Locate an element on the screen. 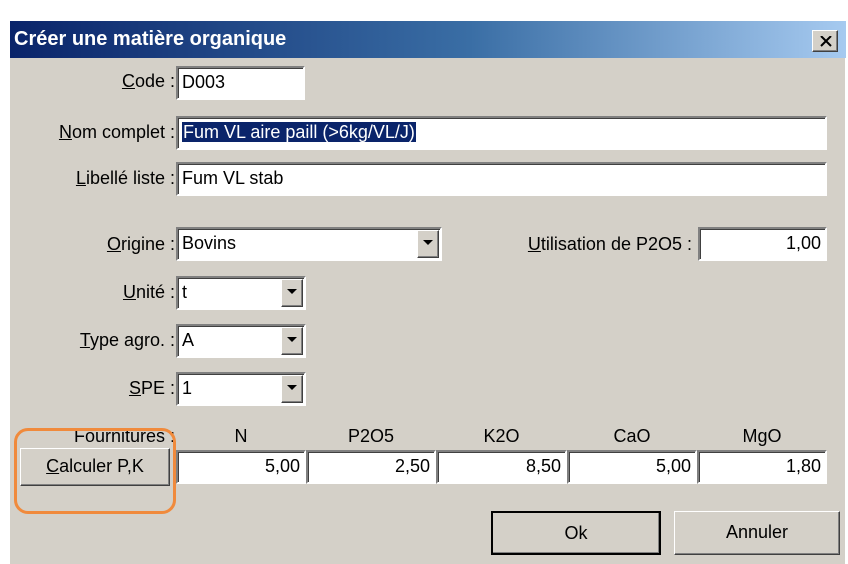 The width and height of the screenshot is (848, 564). unite-label: Unité : is located at coordinates (148, 292).